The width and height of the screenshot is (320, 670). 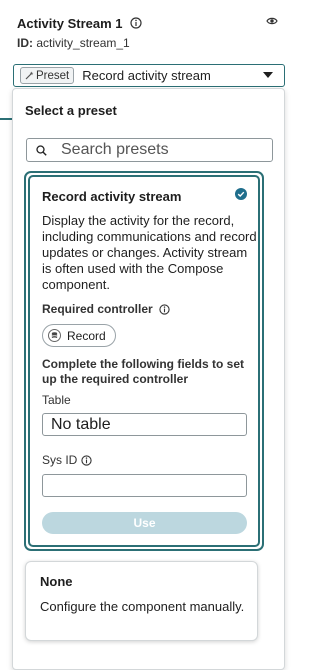 What do you see at coordinates (144, 523) in the screenshot?
I see `use-button: Use` at bounding box center [144, 523].